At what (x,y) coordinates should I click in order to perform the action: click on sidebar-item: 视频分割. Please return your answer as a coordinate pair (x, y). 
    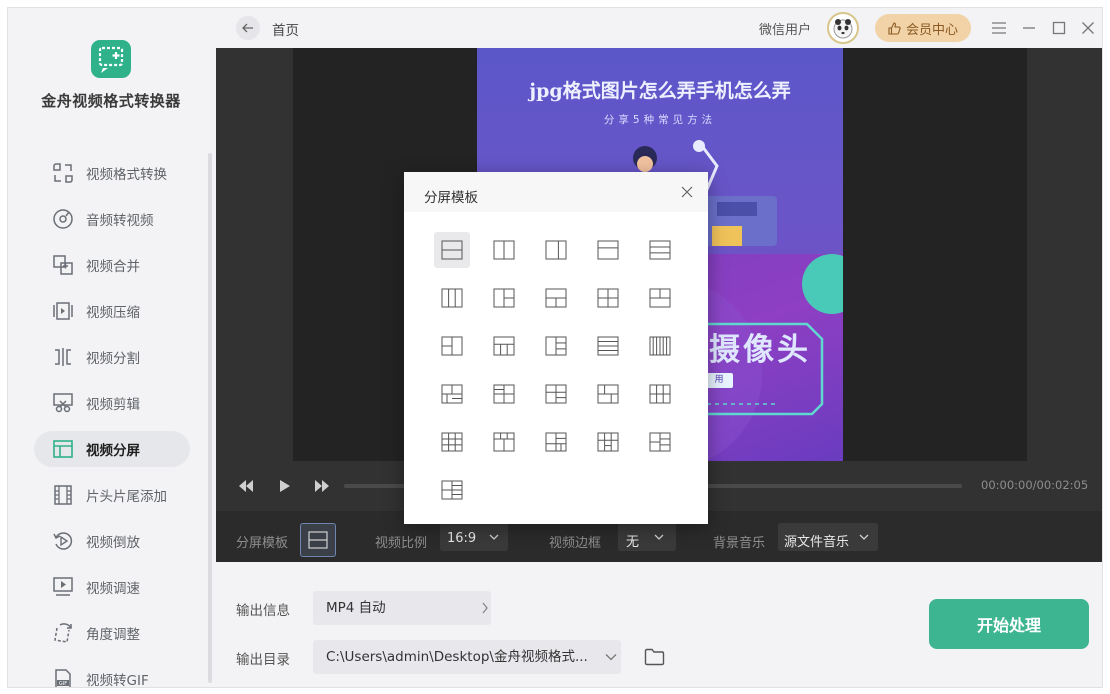
    Looking at the image, I should click on (112, 357).